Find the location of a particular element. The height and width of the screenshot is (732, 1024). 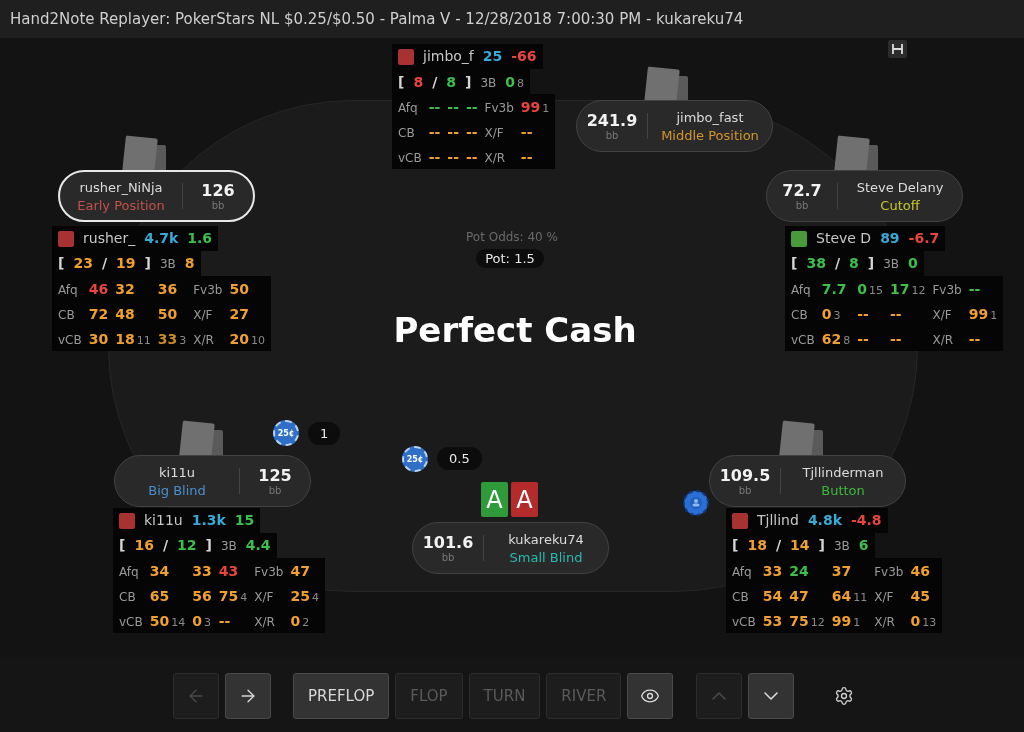

table-title: Perfect Cash is located at coordinates (515, 330).